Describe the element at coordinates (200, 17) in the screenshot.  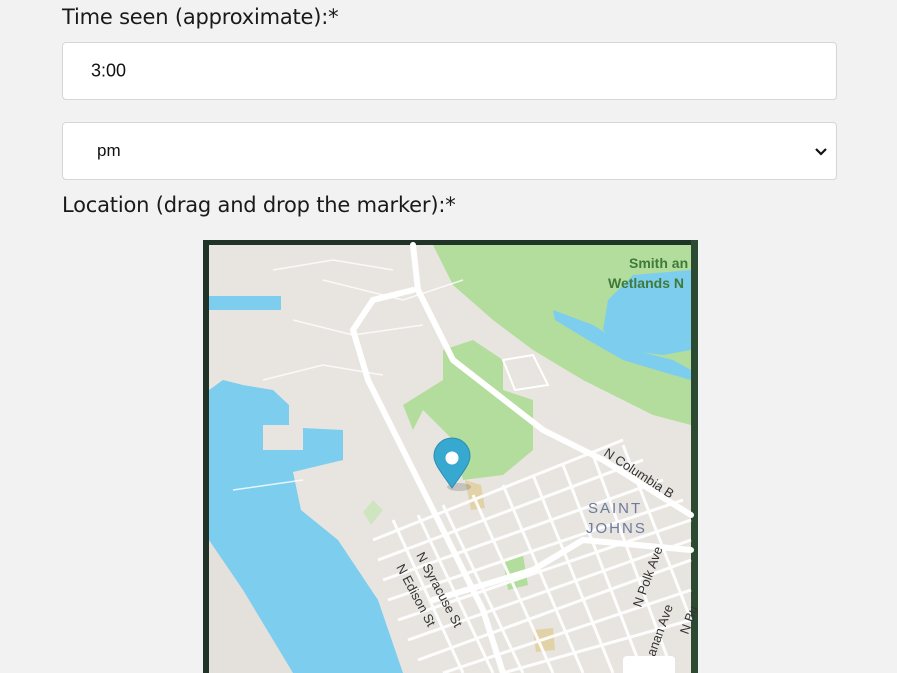
I see `time-seen-label: Time seen (approximate):*` at that location.